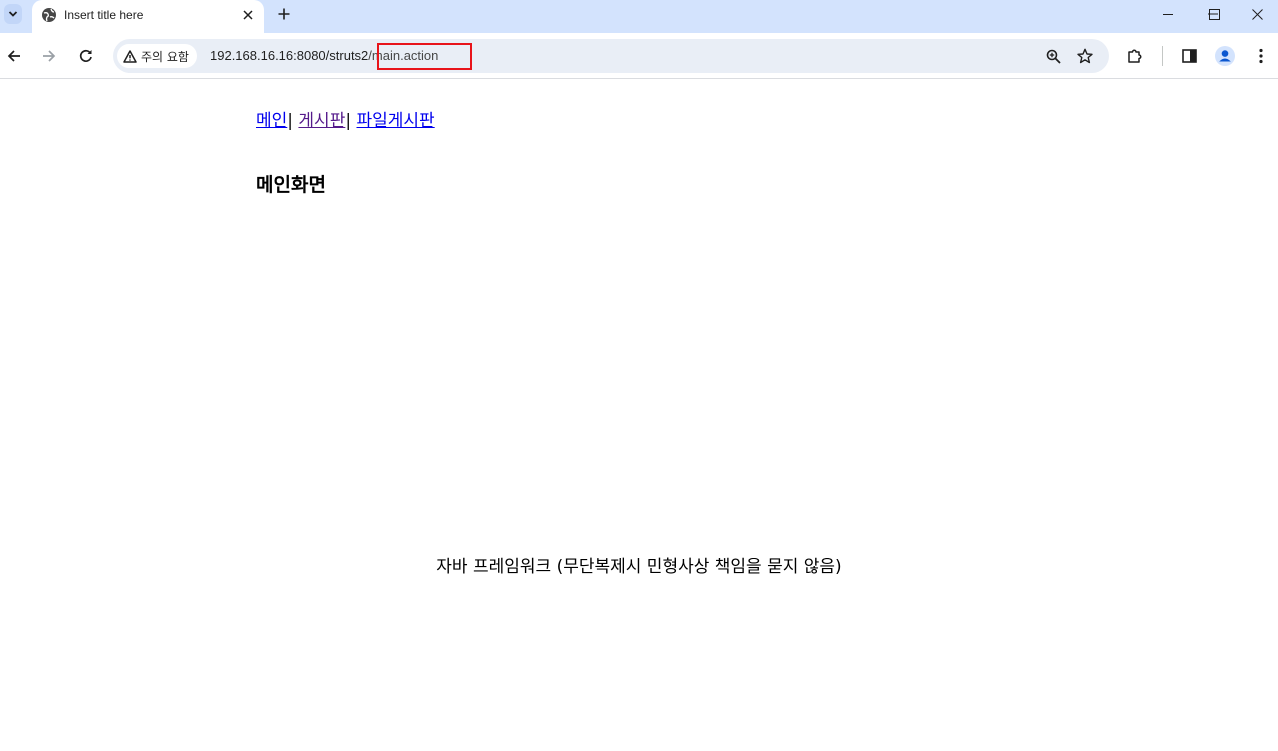 This screenshot has width=1278, height=751. What do you see at coordinates (291, 185) in the screenshot?
I see `page-heading: 메인화면` at bounding box center [291, 185].